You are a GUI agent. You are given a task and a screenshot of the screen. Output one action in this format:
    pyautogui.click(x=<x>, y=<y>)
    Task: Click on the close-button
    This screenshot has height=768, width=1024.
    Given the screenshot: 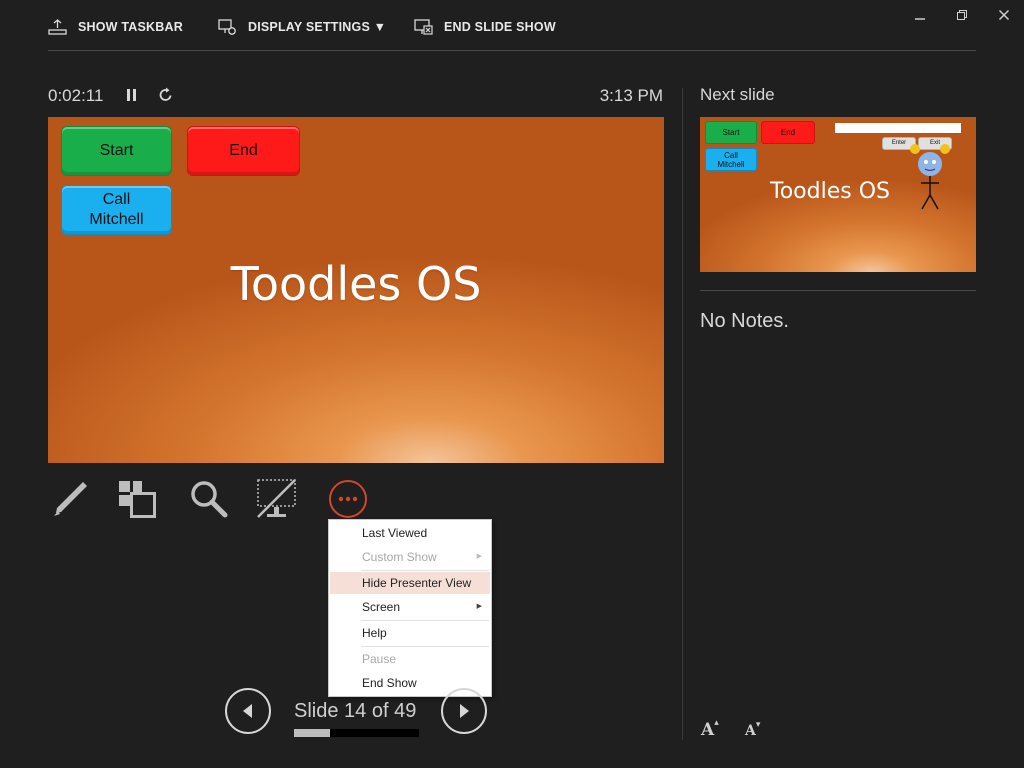 What is the action you would take?
    pyautogui.click(x=1004, y=14)
    